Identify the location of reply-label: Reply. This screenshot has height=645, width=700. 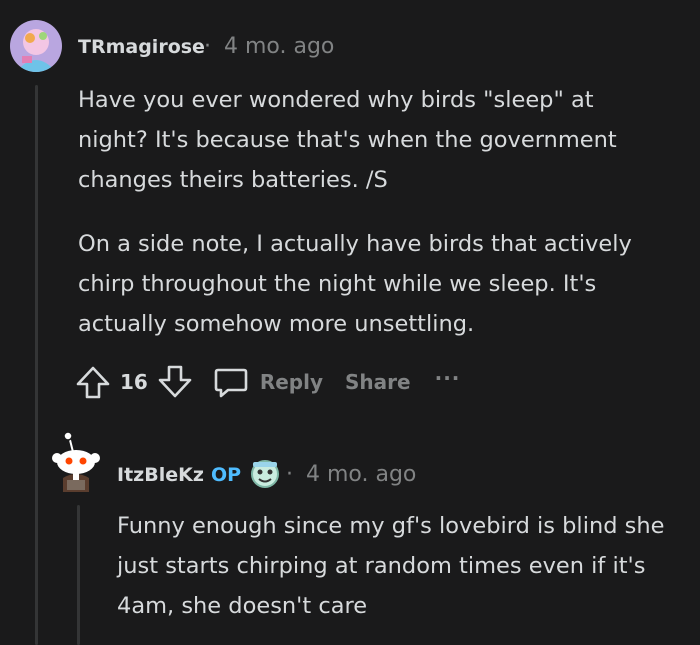
(291, 382).